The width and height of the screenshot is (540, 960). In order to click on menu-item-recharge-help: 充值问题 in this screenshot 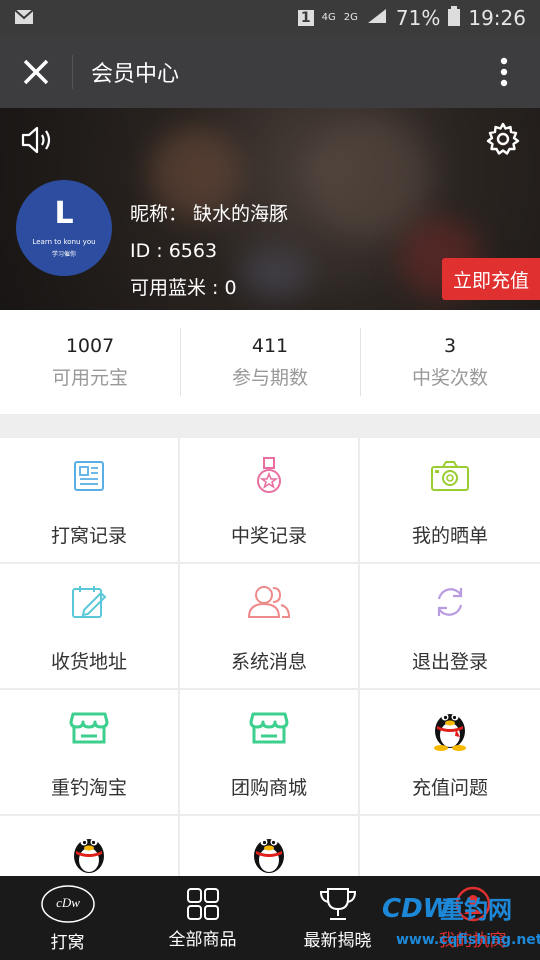, I will do `click(450, 753)`.